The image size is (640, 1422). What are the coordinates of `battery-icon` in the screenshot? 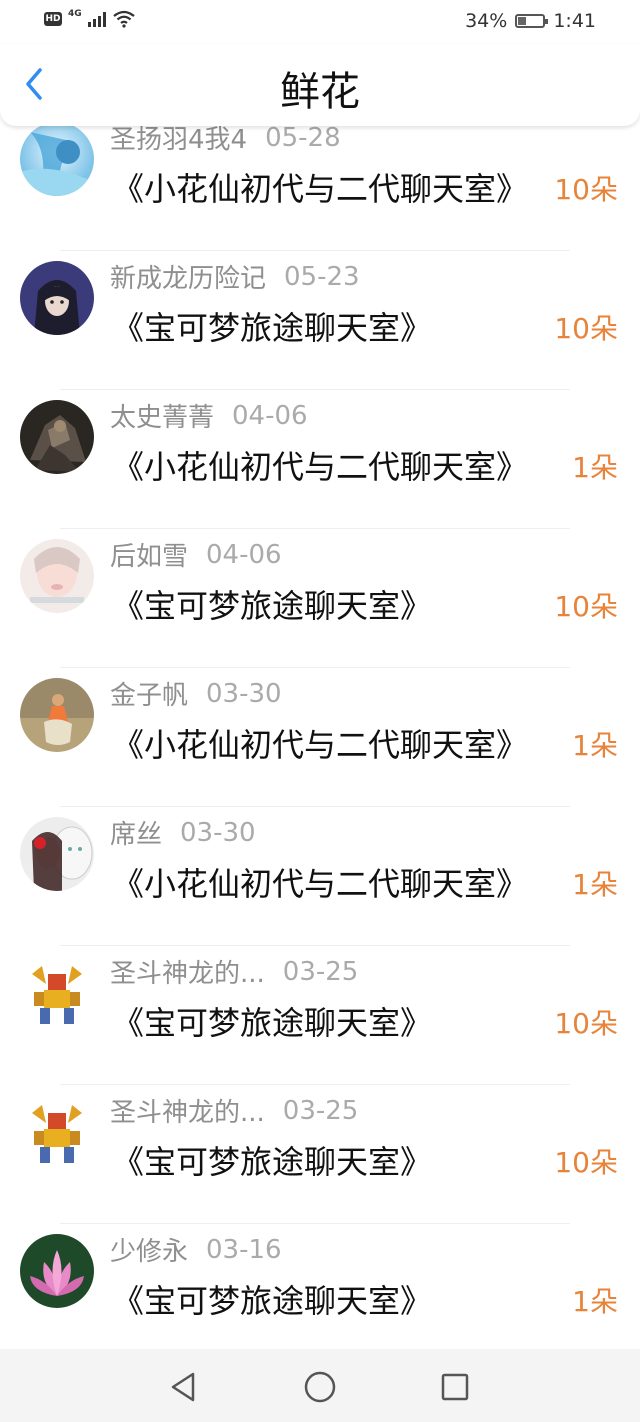 It's located at (532, 21).